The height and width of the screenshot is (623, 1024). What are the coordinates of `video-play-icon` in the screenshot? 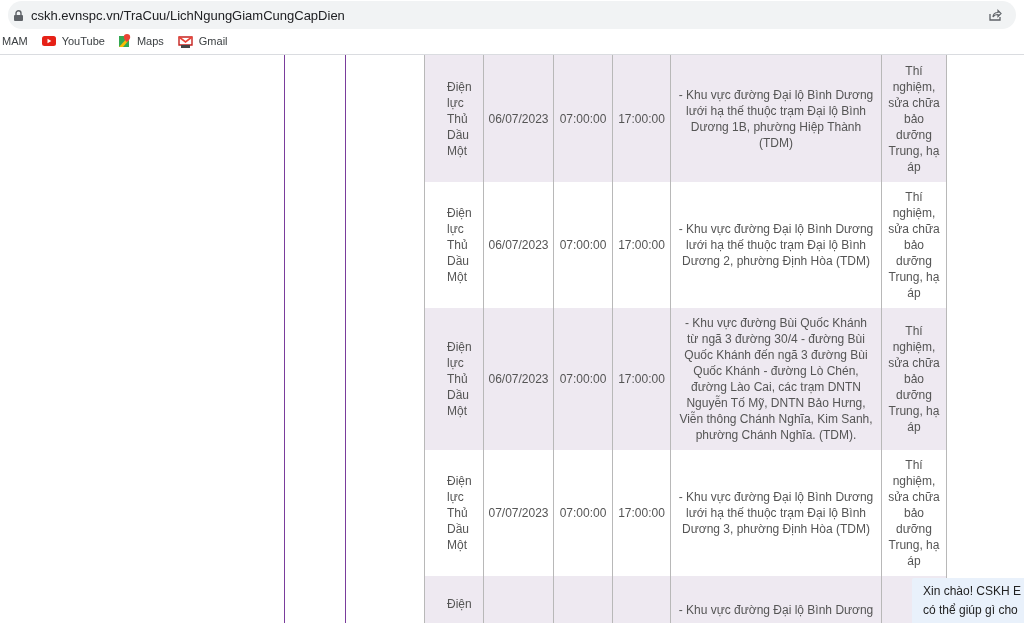 It's located at (48, 41).